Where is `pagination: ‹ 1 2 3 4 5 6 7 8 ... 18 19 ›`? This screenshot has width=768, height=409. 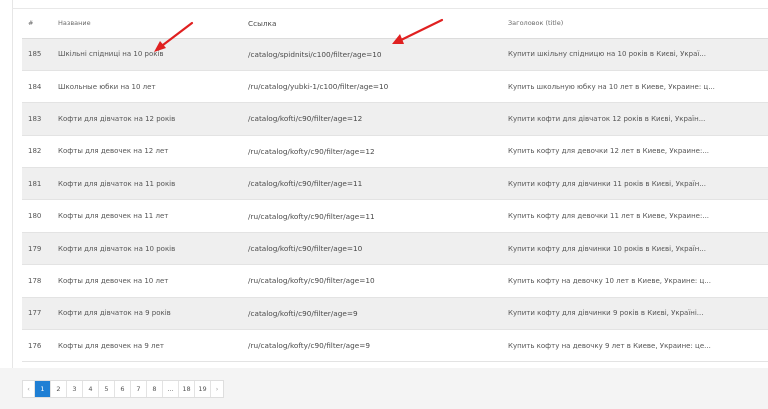
pagination: ‹ 1 2 3 4 5 6 7 8 ... 18 19 › is located at coordinates (123, 389).